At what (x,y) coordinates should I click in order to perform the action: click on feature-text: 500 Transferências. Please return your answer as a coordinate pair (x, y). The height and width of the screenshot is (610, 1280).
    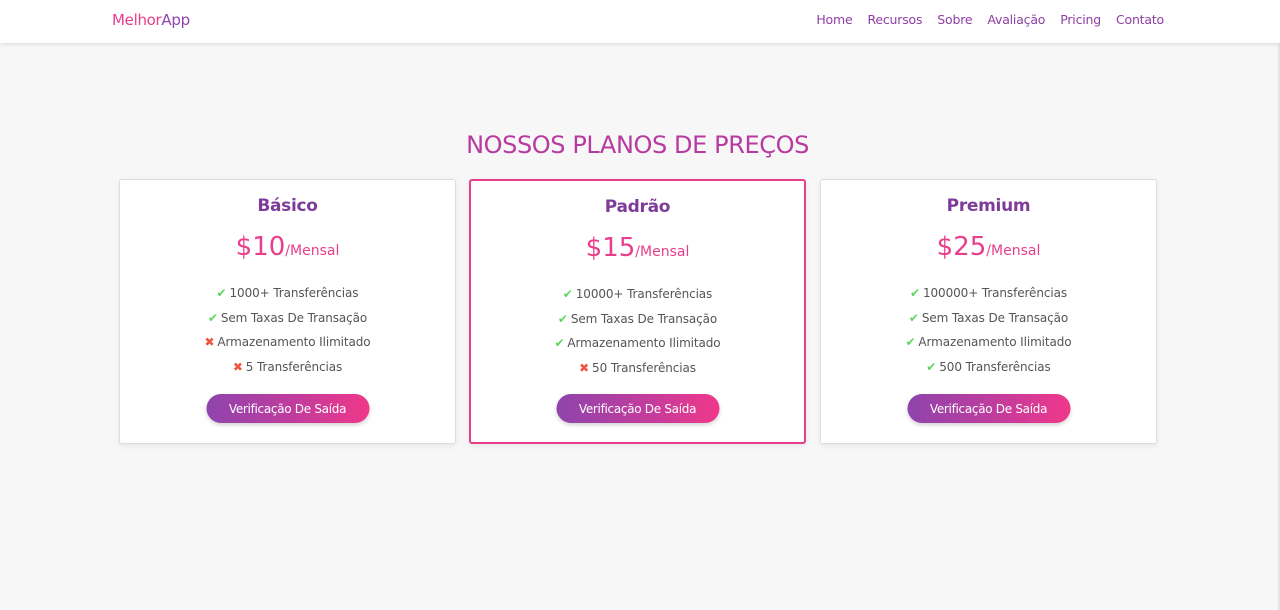
    Looking at the image, I should click on (995, 366).